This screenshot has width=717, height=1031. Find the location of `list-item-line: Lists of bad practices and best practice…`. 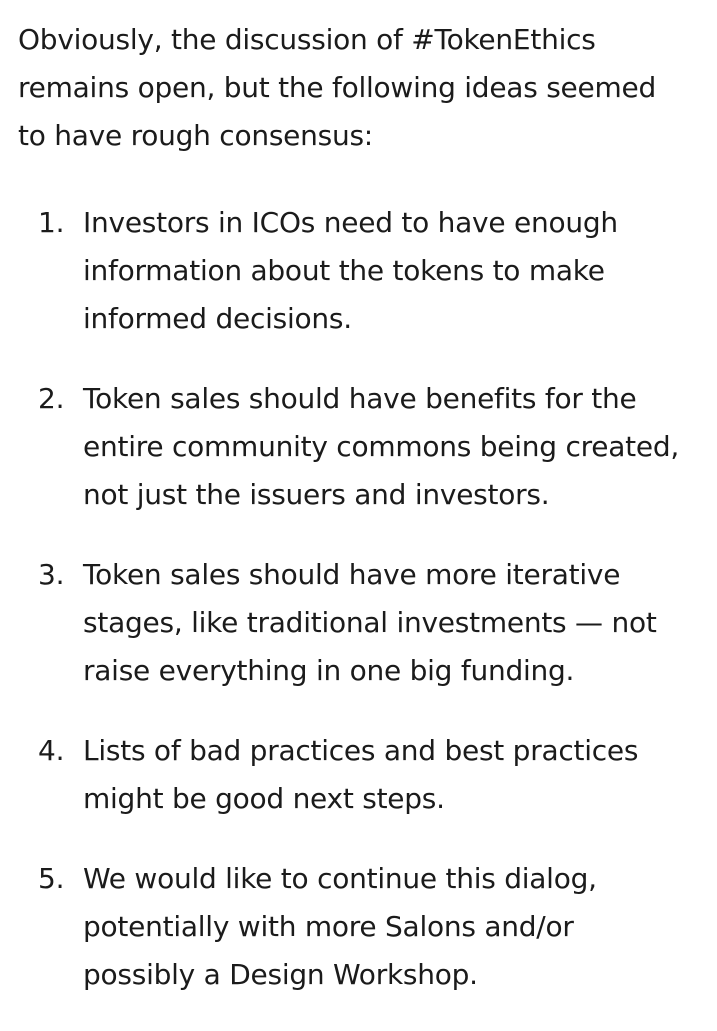

list-item-line: Lists of bad practices and best practice… is located at coordinates (361, 750).